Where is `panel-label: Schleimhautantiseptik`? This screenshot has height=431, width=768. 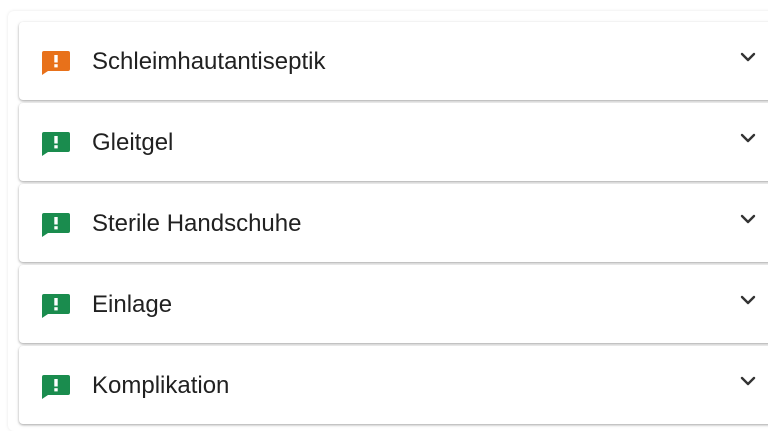
panel-label: Schleimhautantiseptik is located at coordinates (209, 61).